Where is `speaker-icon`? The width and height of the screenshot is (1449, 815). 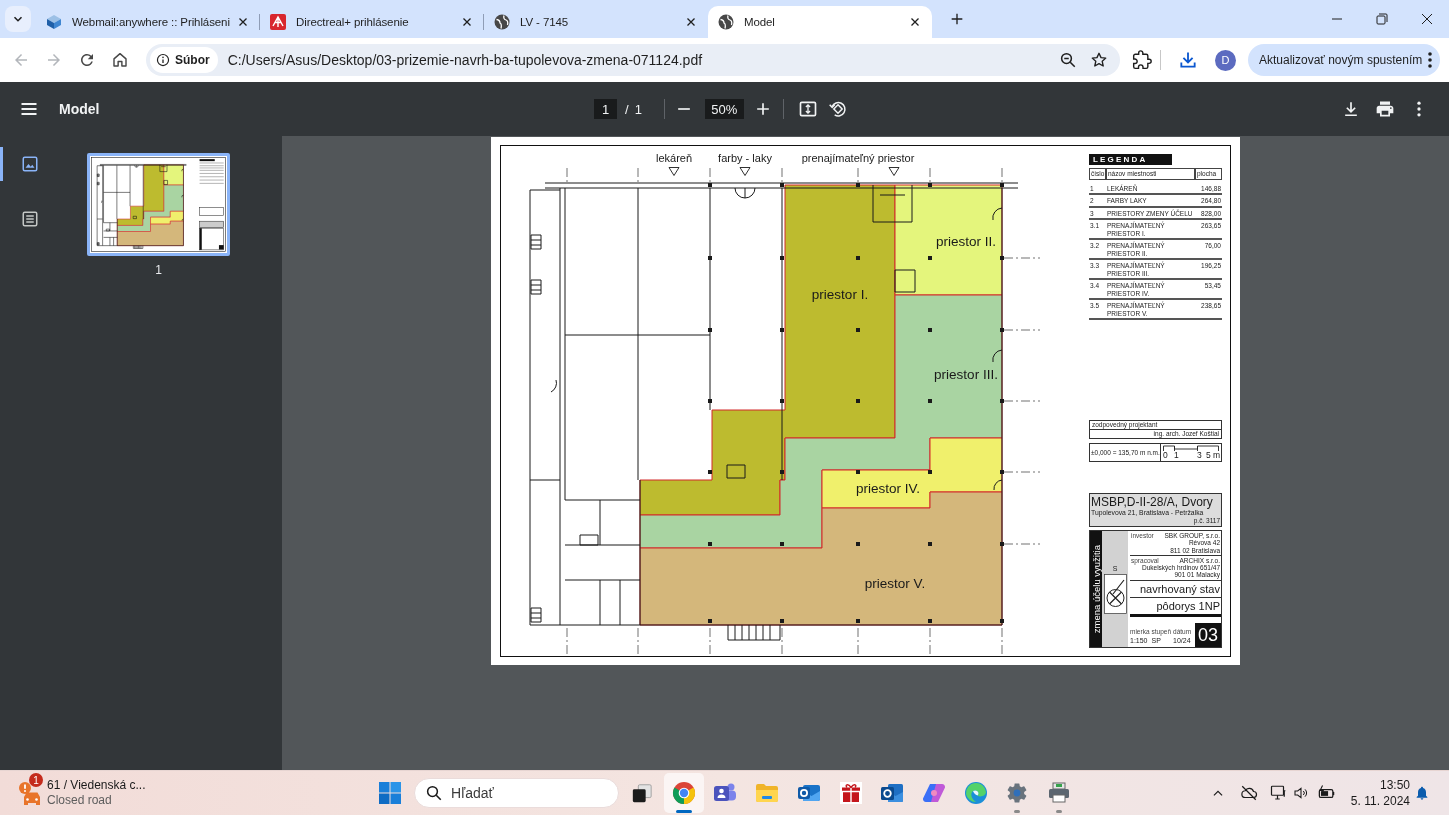 speaker-icon is located at coordinates (1300, 793).